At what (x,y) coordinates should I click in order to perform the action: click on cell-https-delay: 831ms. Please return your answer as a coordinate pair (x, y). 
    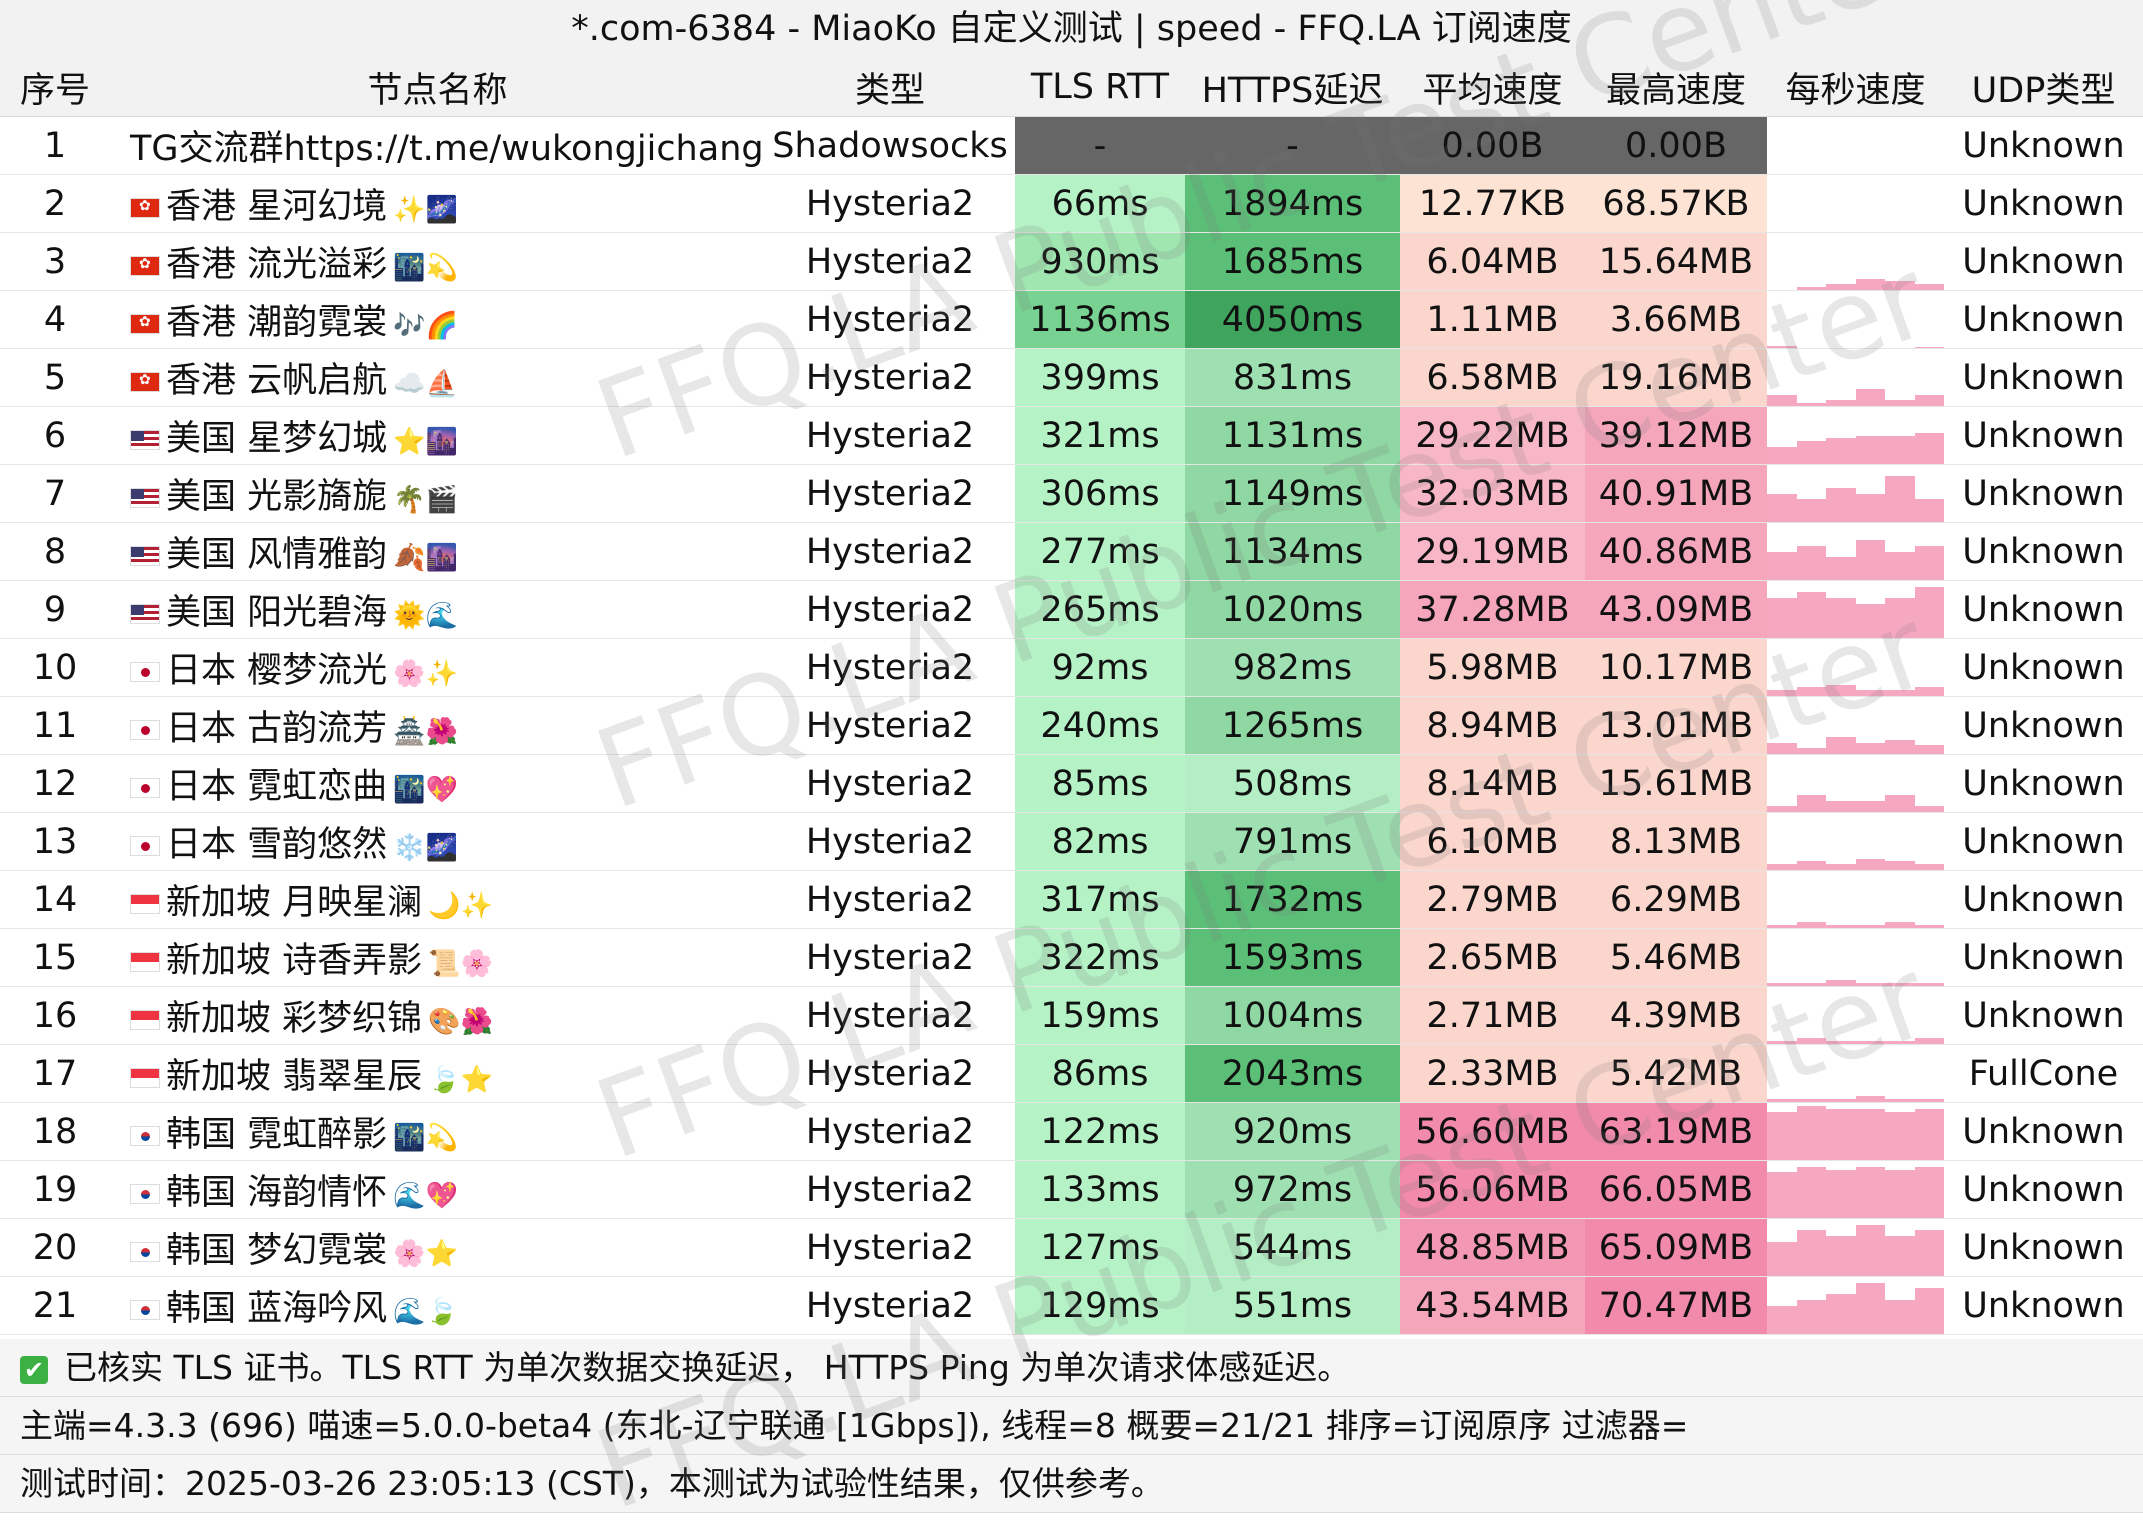
    Looking at the image, I should click on (1292, 377).